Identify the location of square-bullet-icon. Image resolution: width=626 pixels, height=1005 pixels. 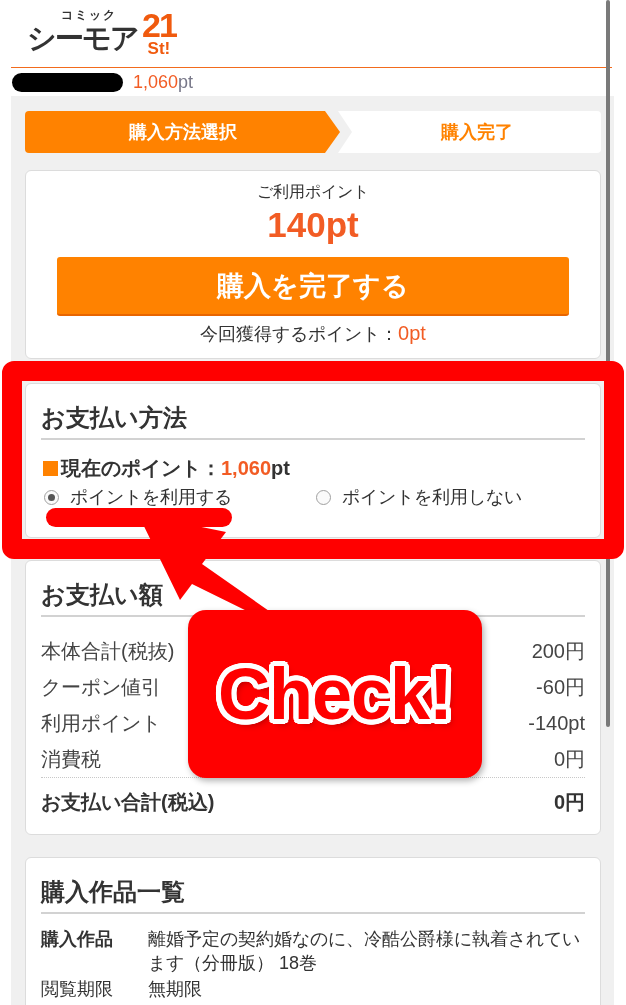
(50, 468).